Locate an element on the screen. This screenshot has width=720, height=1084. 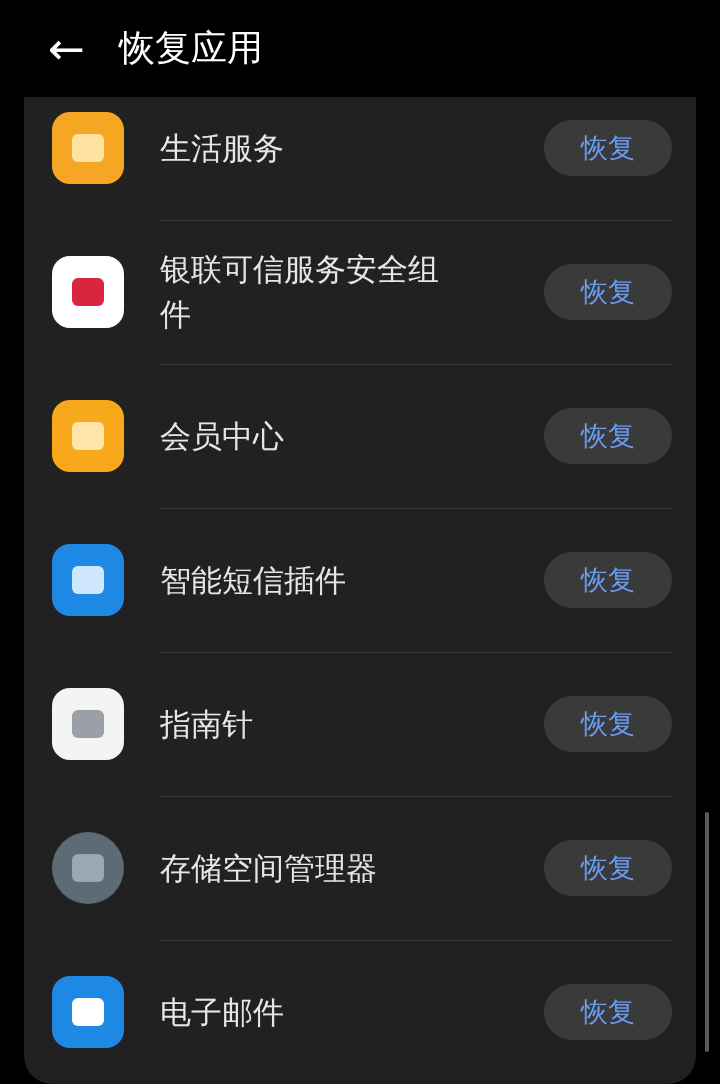
app-name: 银联可信服务安全组件 is located at coordinates (300, 292).